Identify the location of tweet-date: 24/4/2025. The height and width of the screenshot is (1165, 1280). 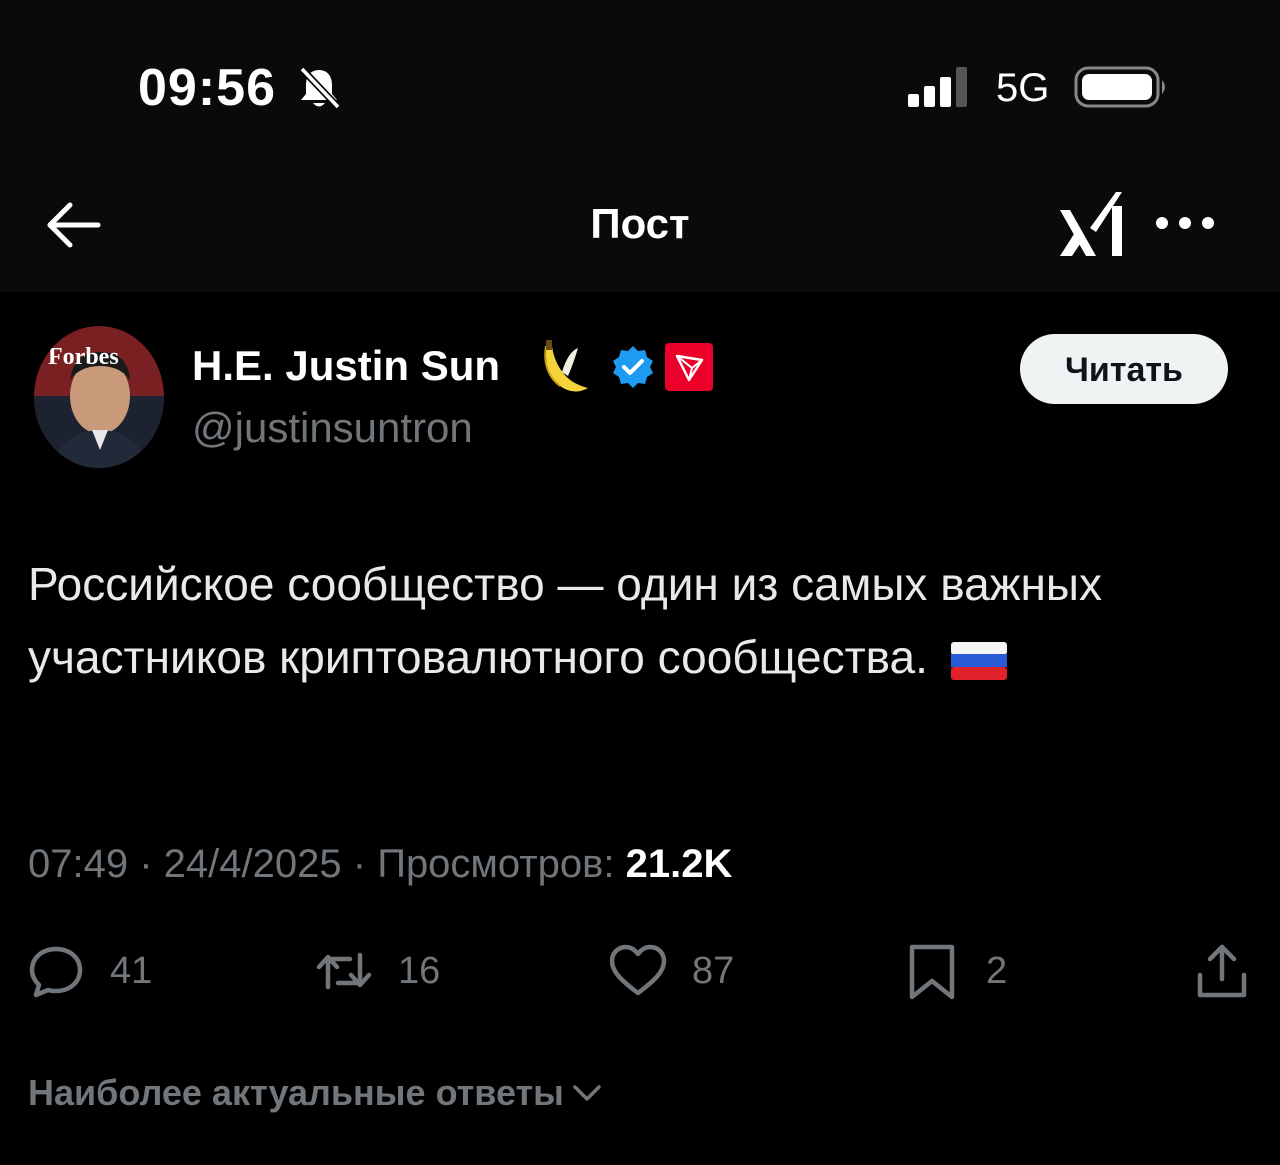
(252, 864).